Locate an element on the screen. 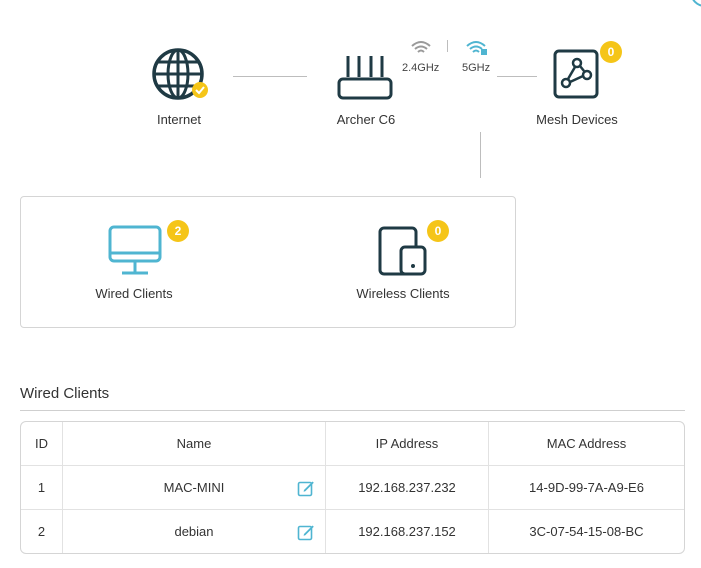  tablet-icon is located at coordinates (402, 251).